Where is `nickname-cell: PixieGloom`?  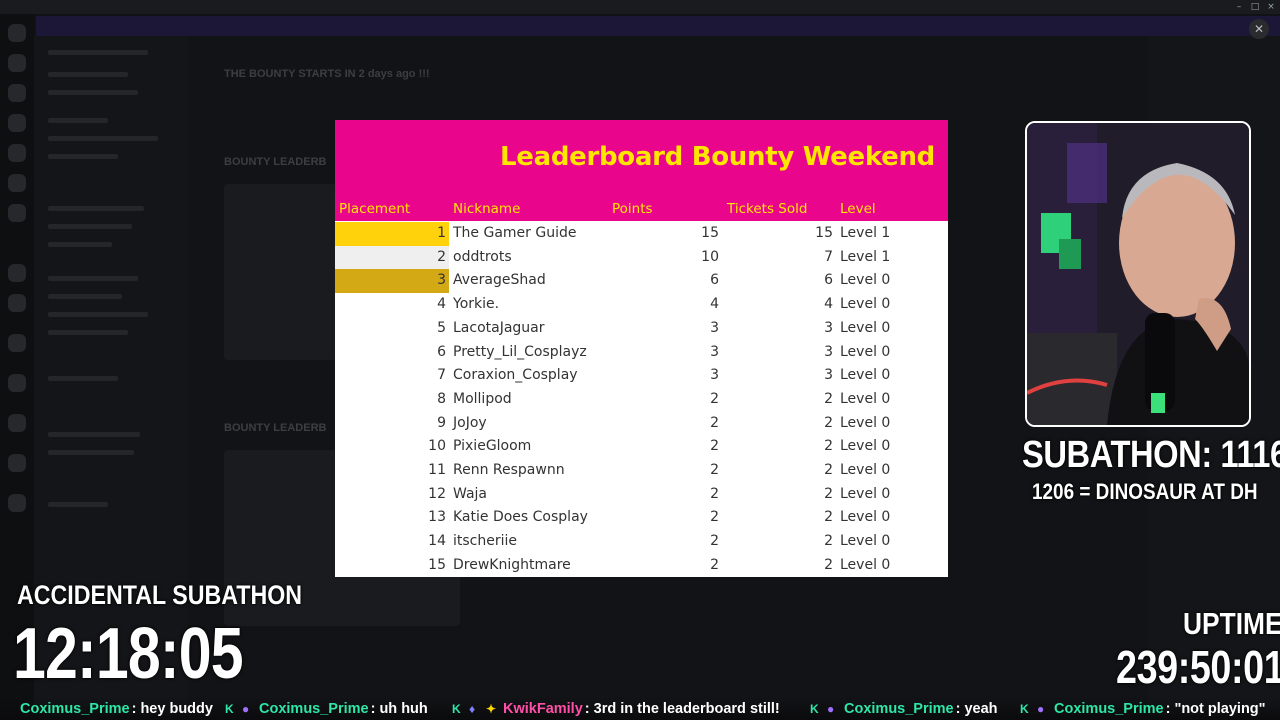
nickname-cell: PixieGloom is located at coordinates (492, 446).